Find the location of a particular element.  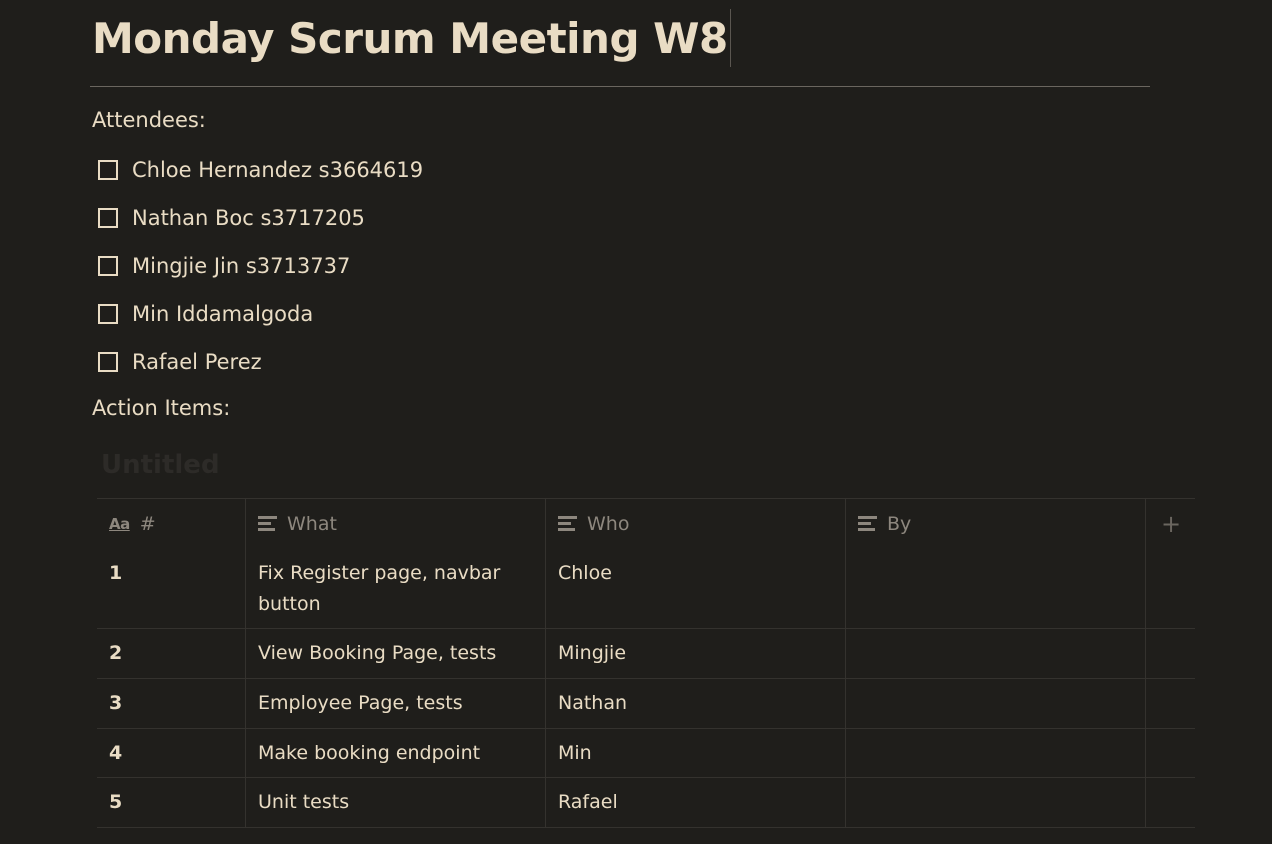

todo-text: Chloe Hernandez s3664619 is located at coordinates (277, 170).